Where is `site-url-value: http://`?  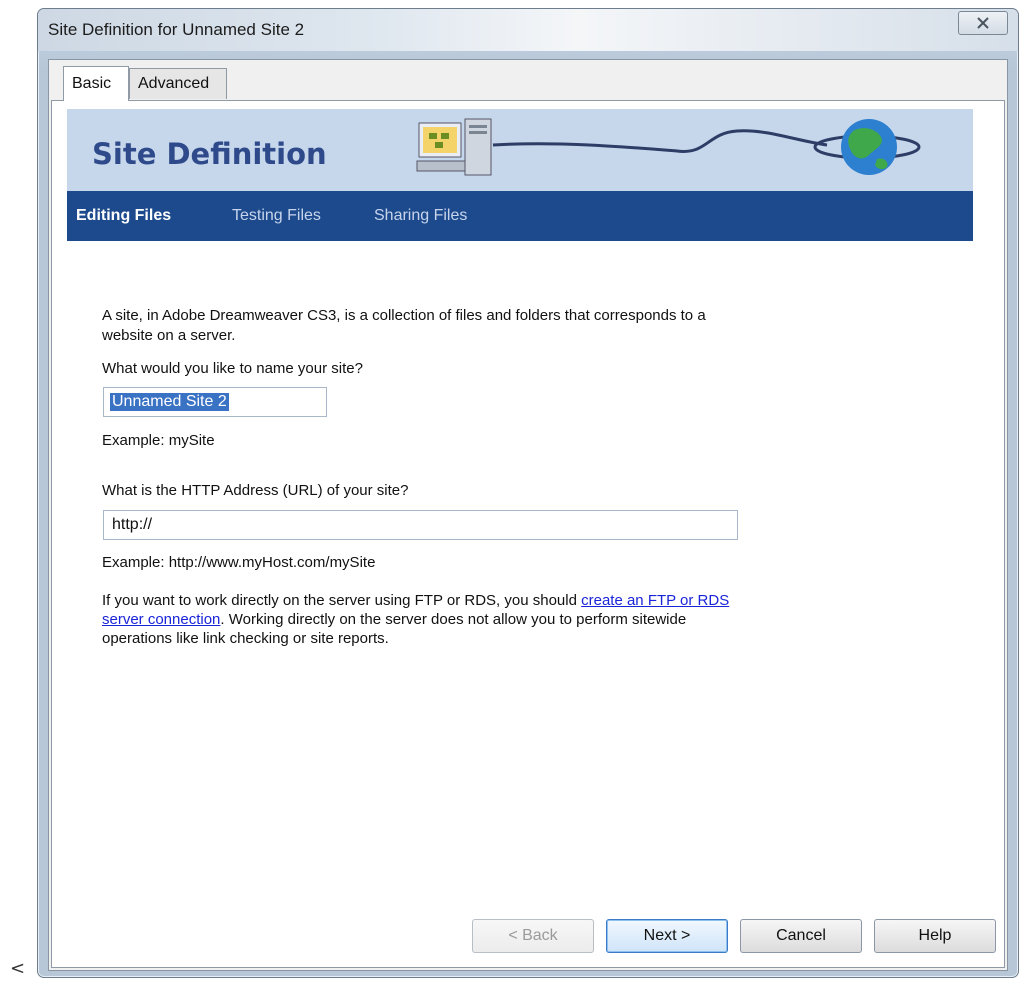
site-url-value: http:// is located at coordinates (132, 524).